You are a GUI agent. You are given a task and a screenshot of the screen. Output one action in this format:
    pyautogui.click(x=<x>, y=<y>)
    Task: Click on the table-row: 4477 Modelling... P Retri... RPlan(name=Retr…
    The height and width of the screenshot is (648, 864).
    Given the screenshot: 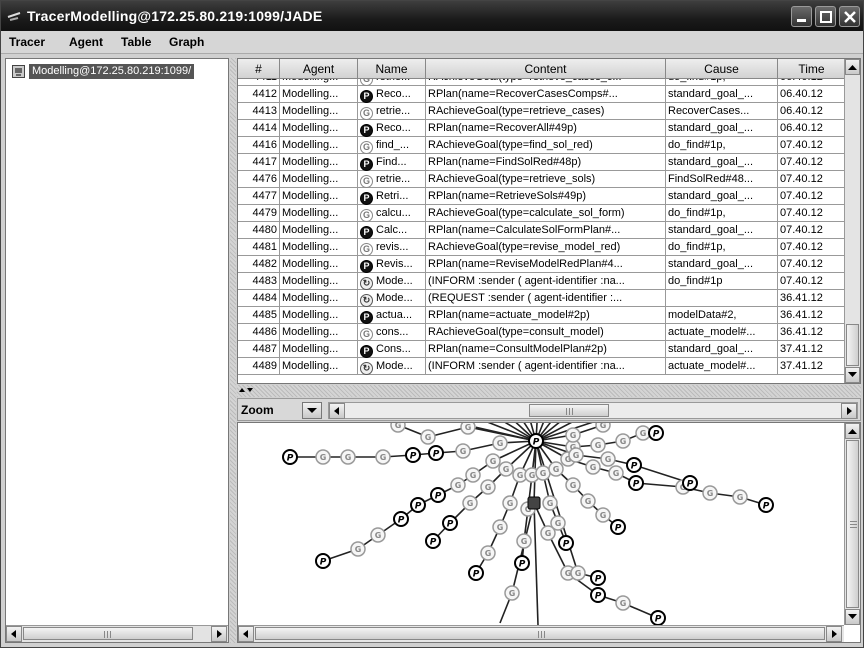 What is the action you would take?
    pyautogui.click(x=542, y=196)
    